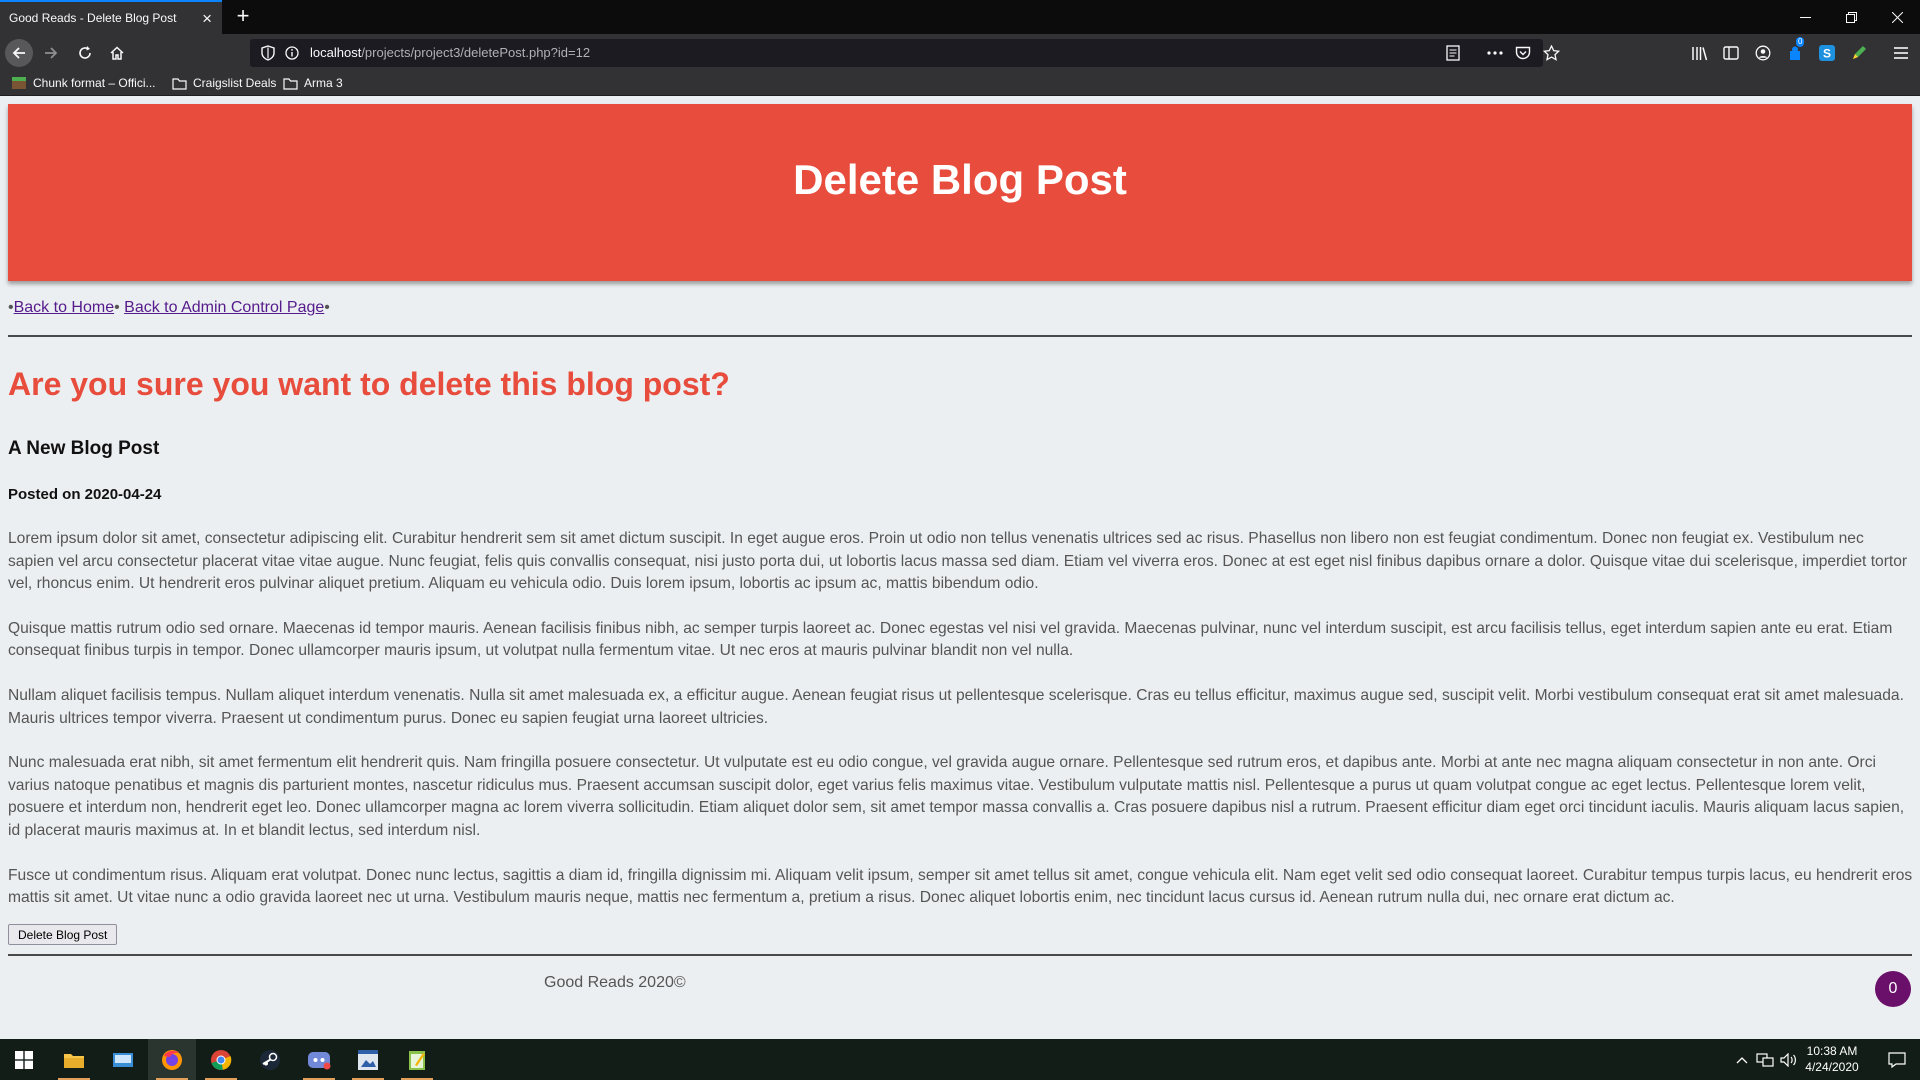  Describe the element at coordinates (1851, 17) in the screenshot. I see `restore-window-icon` at that location.